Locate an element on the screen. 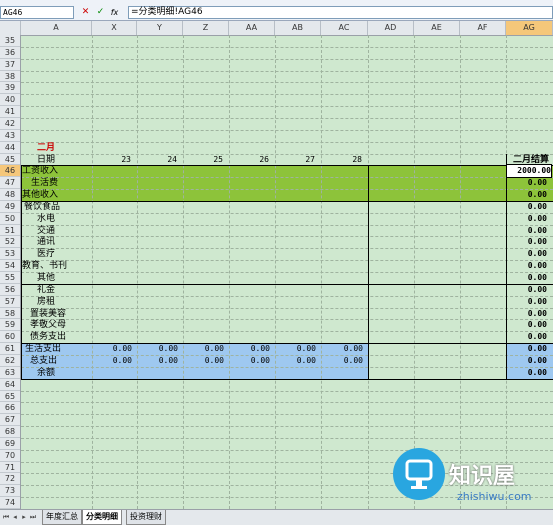 This screenshot has width=553, height=525. row-header-38: 38 is located at coordinates (10, 76).